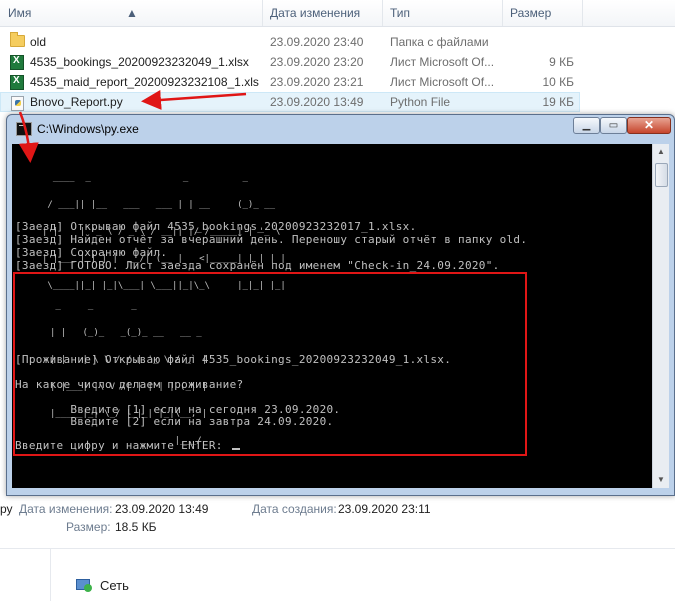  What do you see at coordinates (114, 585) in the screenshot?
I see `nav-item-label: Сеть` at bounding box center [114, 585].